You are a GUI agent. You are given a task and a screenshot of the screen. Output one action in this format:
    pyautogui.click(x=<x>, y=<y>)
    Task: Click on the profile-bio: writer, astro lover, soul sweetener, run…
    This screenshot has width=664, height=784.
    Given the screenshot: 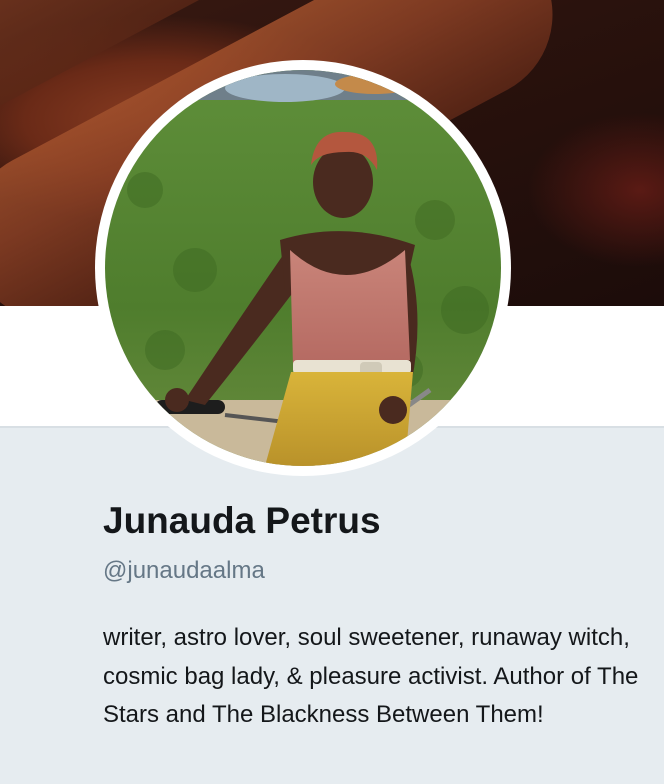 What is the action you would take?
    pyautogui.click(x=371, y=676)
    